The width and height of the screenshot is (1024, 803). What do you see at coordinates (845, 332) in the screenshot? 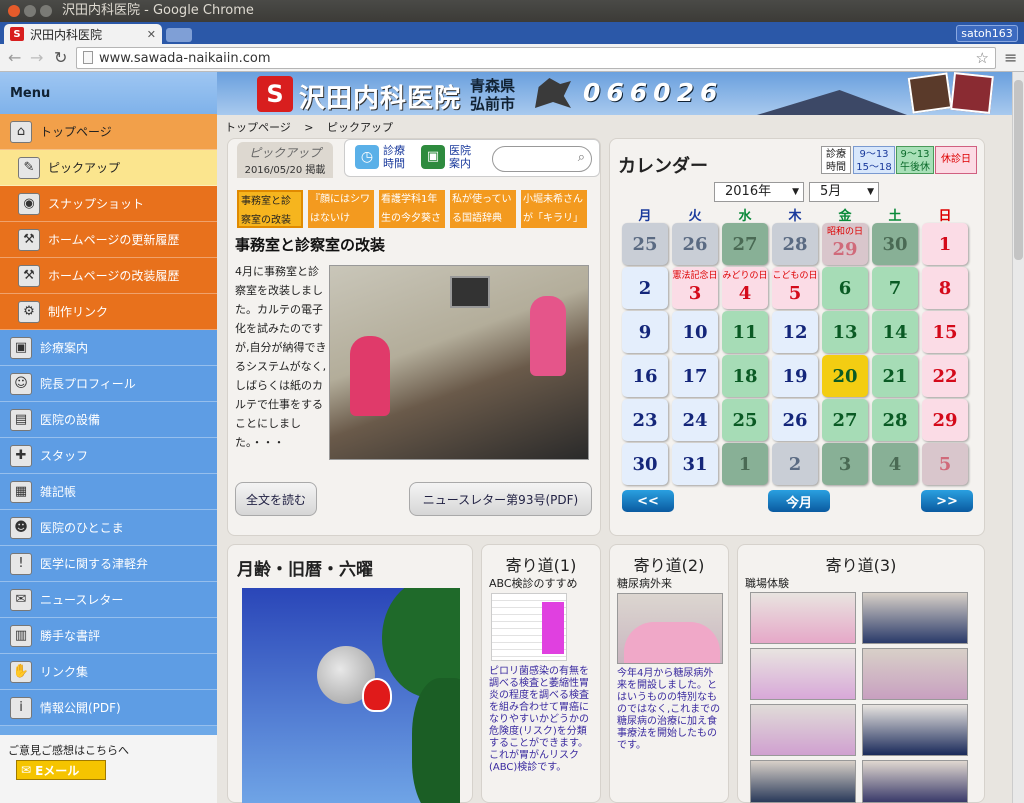
I see `calendar-day: 13` at bounding box center [845, 332].